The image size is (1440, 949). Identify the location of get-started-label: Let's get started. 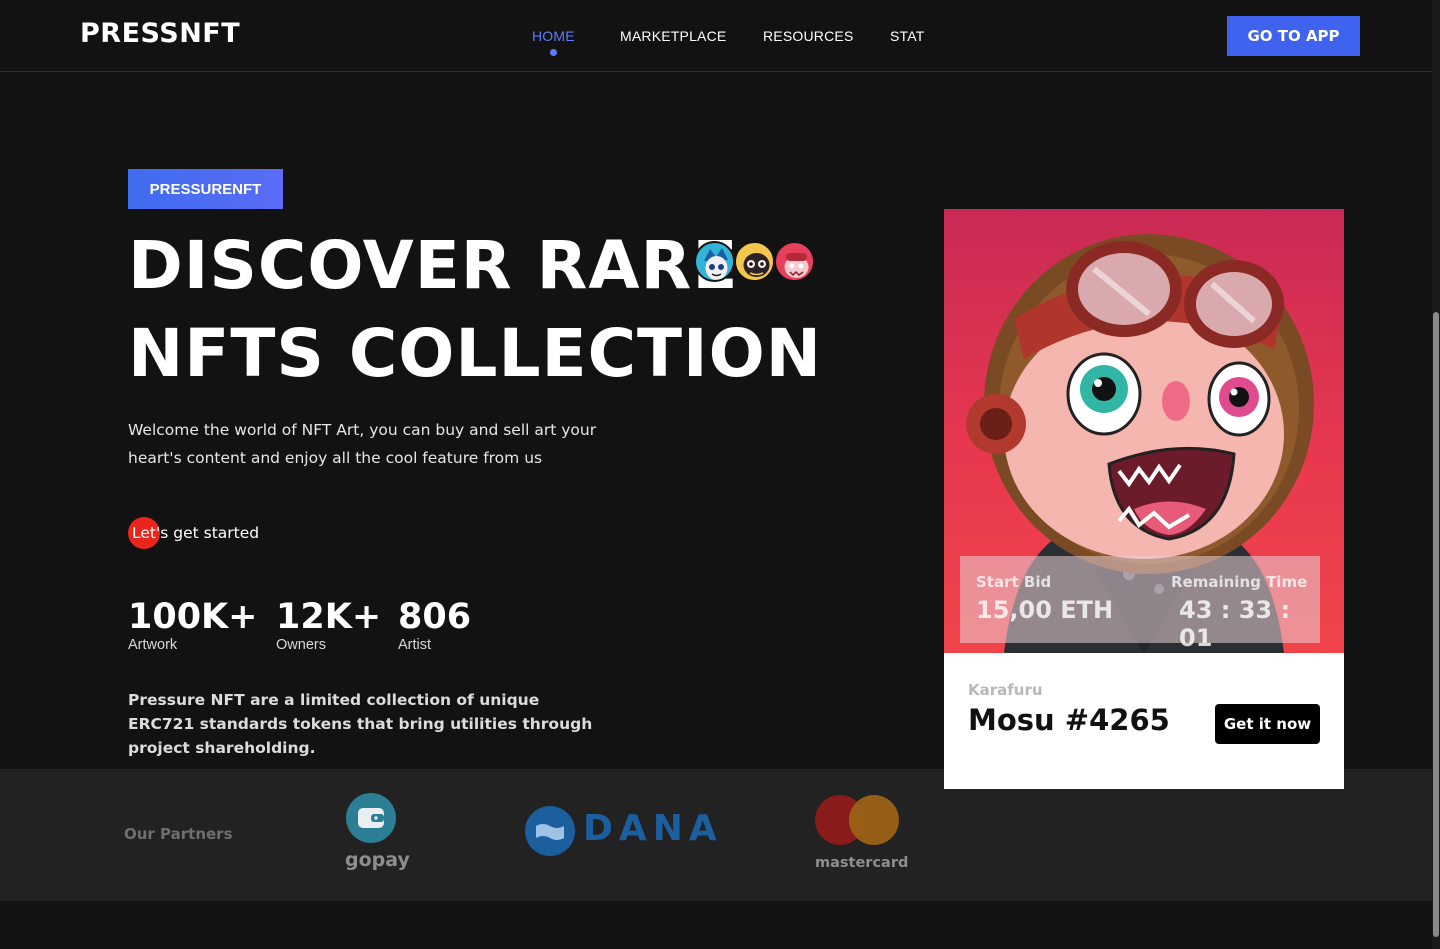
(193, 533).